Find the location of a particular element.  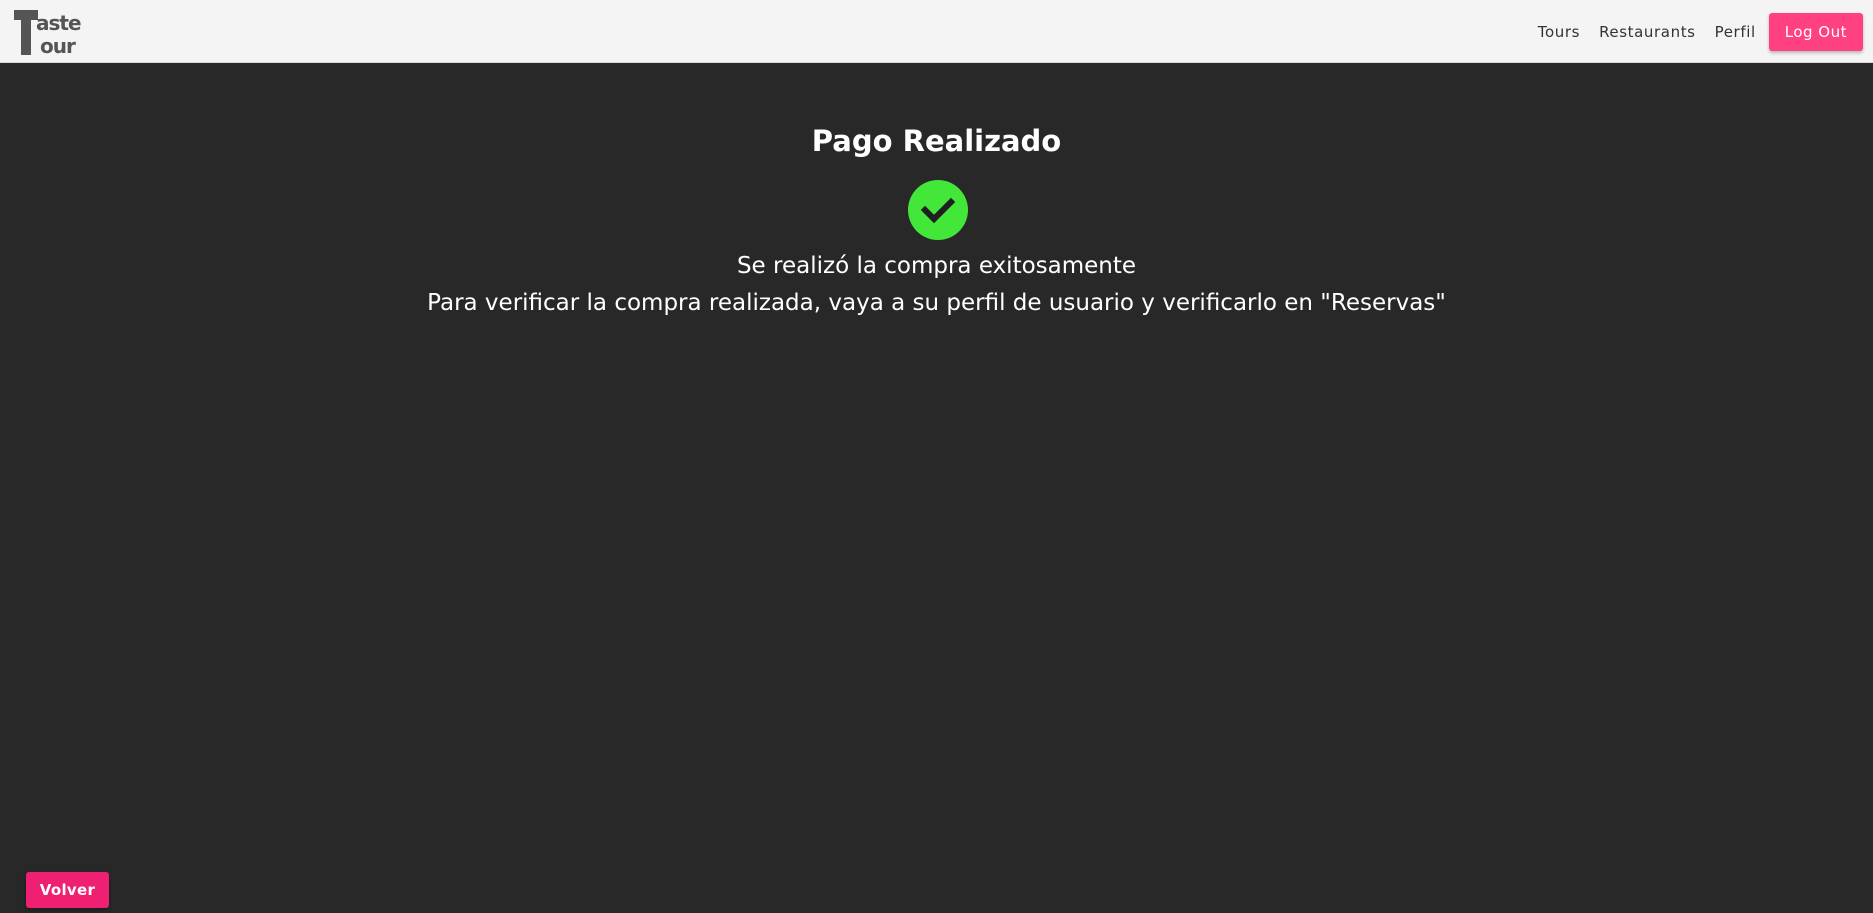

back-button: Volver is located at coordinates (67, 890).